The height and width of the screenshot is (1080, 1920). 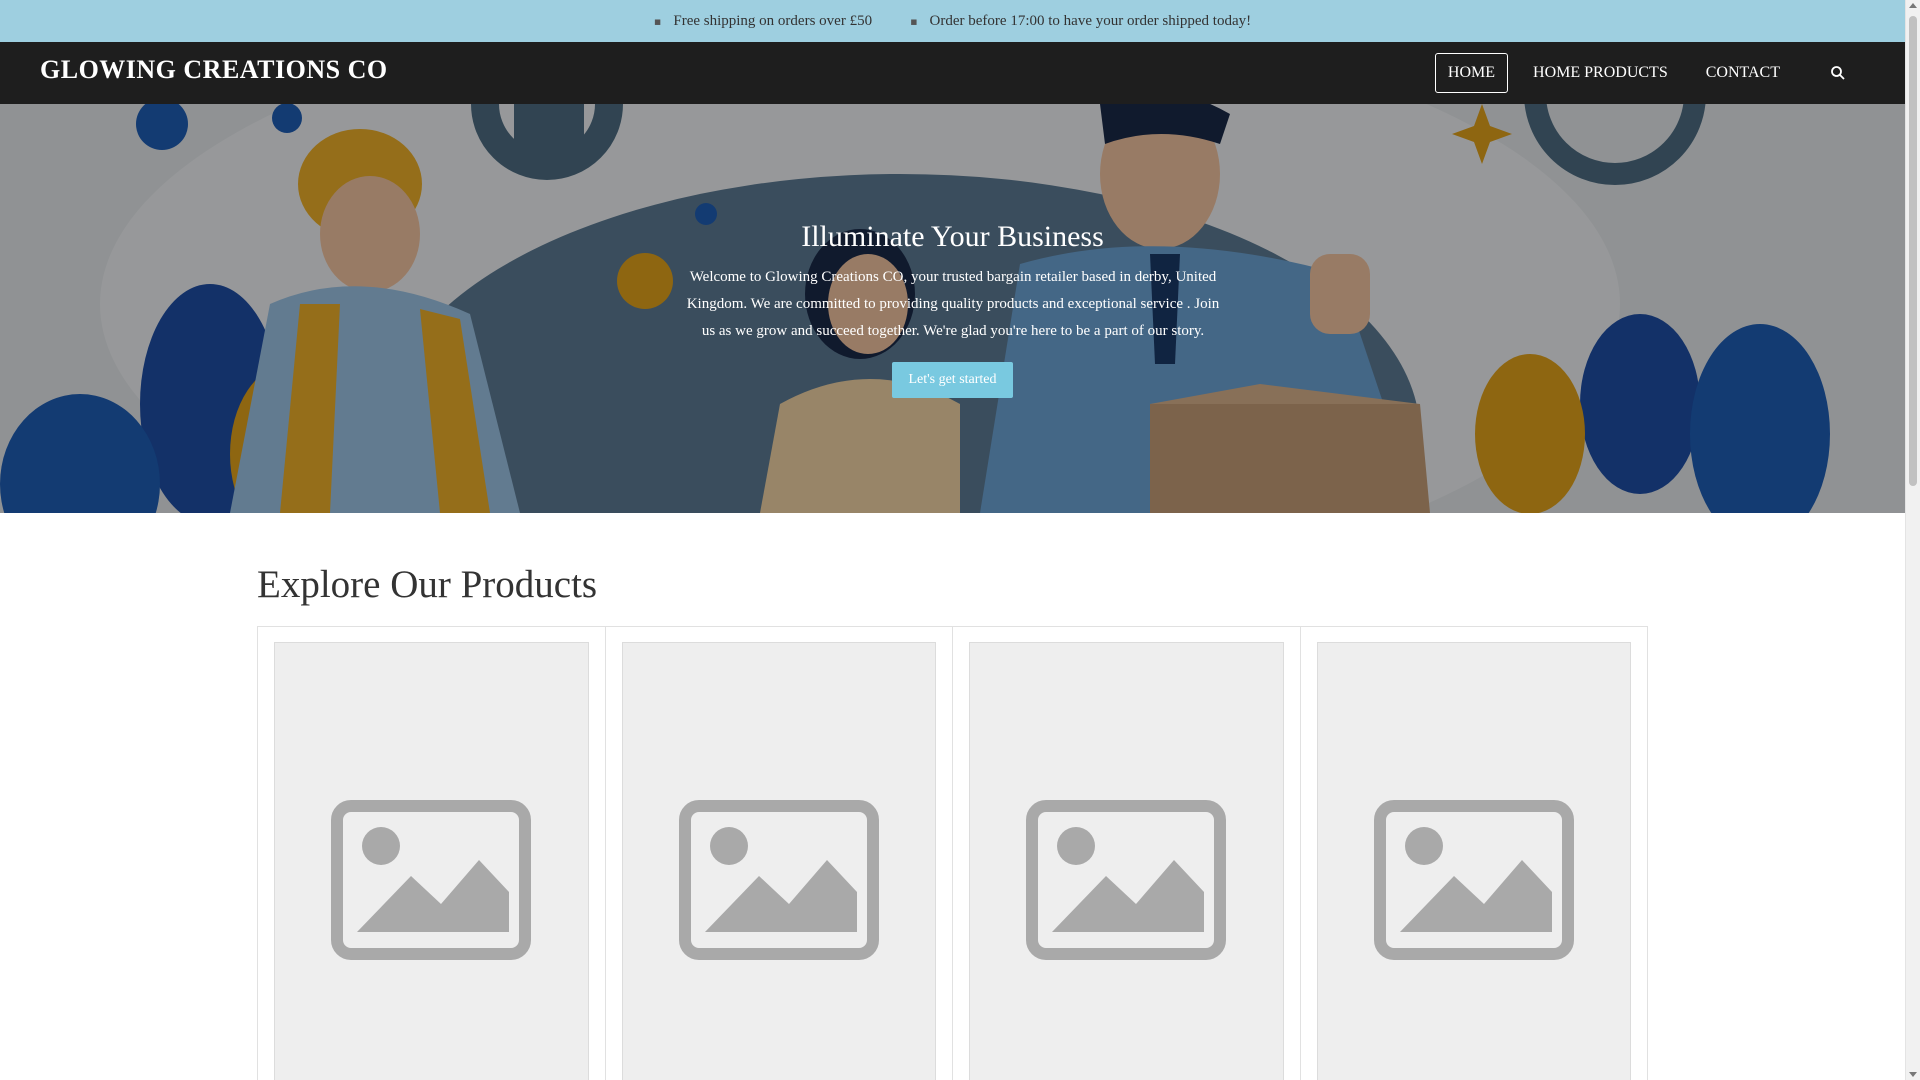 What do you see at coordinates (657, 21) in the screenshot?
I see `truck-icon: ▪` at bounding box center [657, 21].